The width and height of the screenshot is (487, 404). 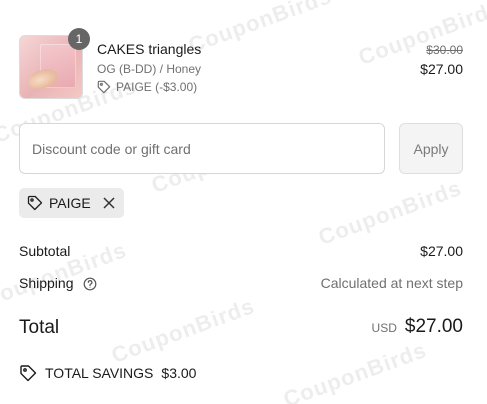 I want to click on product-price: $27.00, so click(x=441, y=69).